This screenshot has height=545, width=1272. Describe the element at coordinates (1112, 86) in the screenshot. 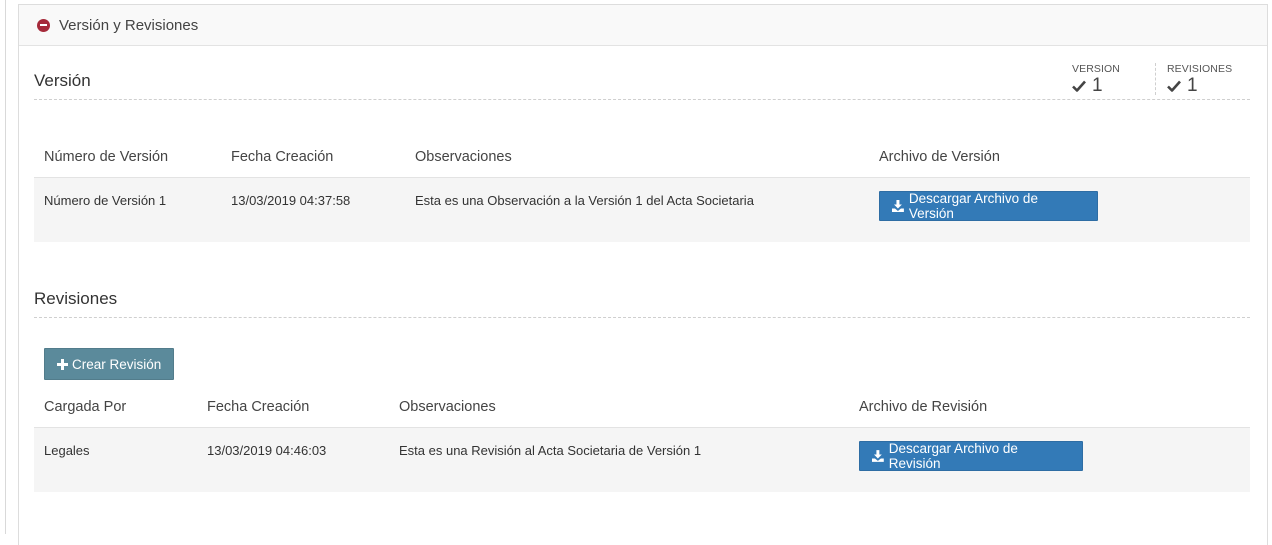

I see `stat-version-value-wrap: 1` at that location.